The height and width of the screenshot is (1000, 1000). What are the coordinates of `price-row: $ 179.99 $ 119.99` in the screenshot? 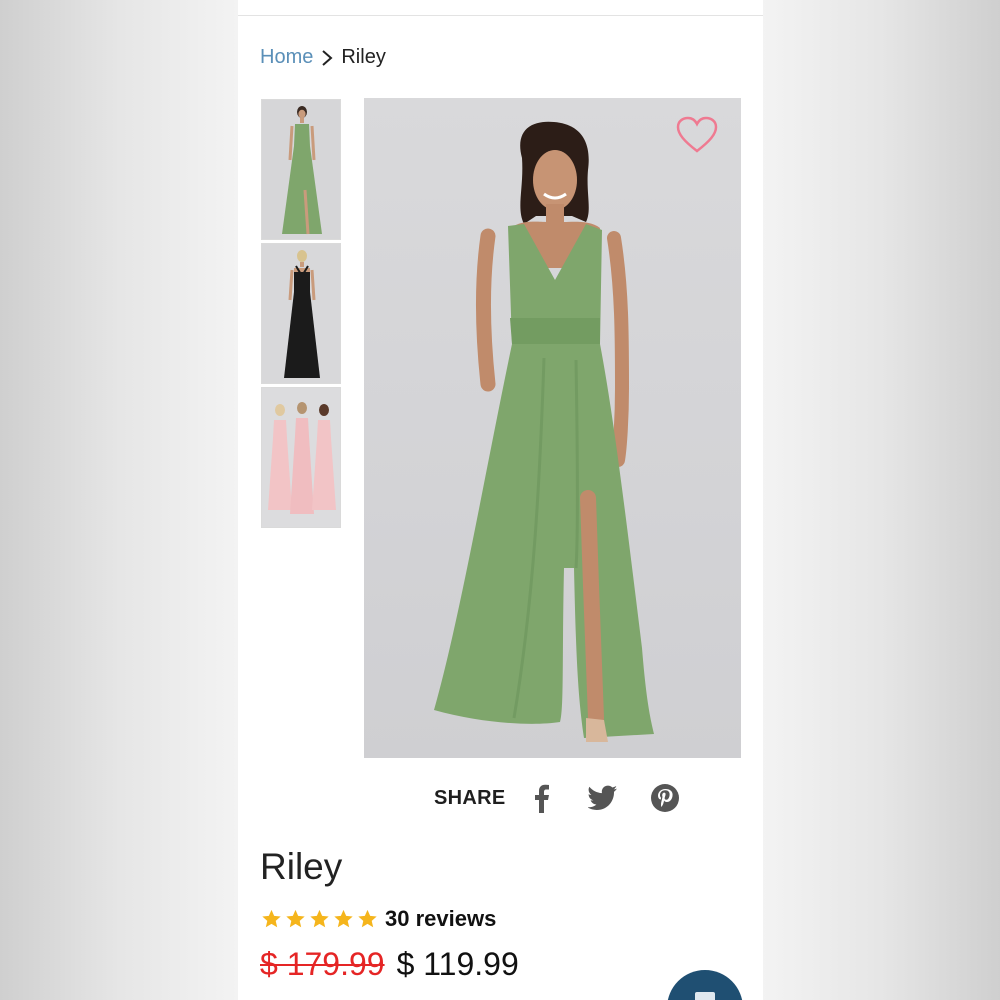 It's located at (389, 964).